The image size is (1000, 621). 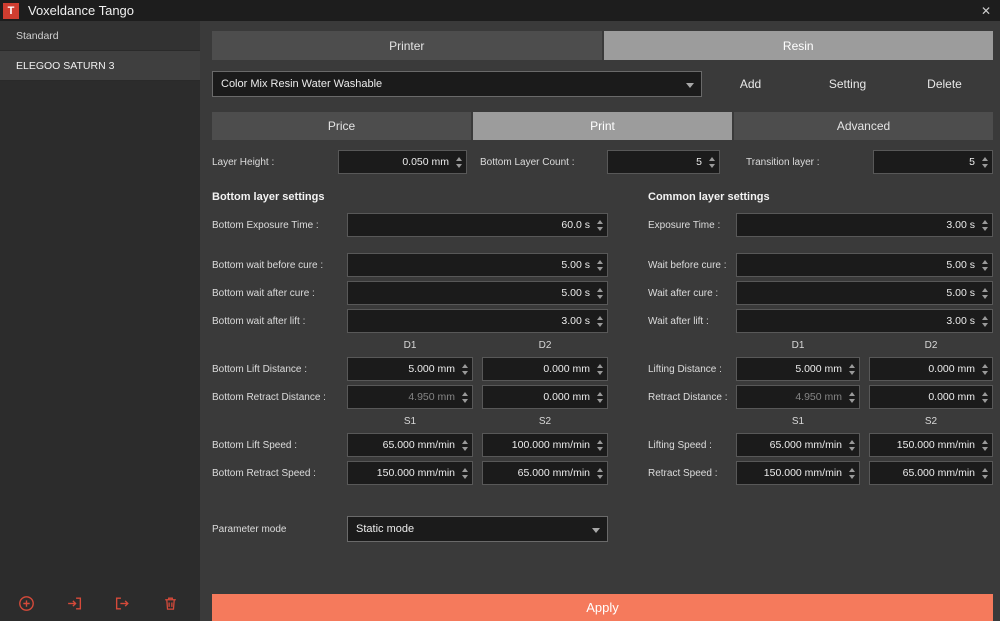 I want to click on lifting-distance-d2-input: 0.000 mm, so click(x=931, y=369).